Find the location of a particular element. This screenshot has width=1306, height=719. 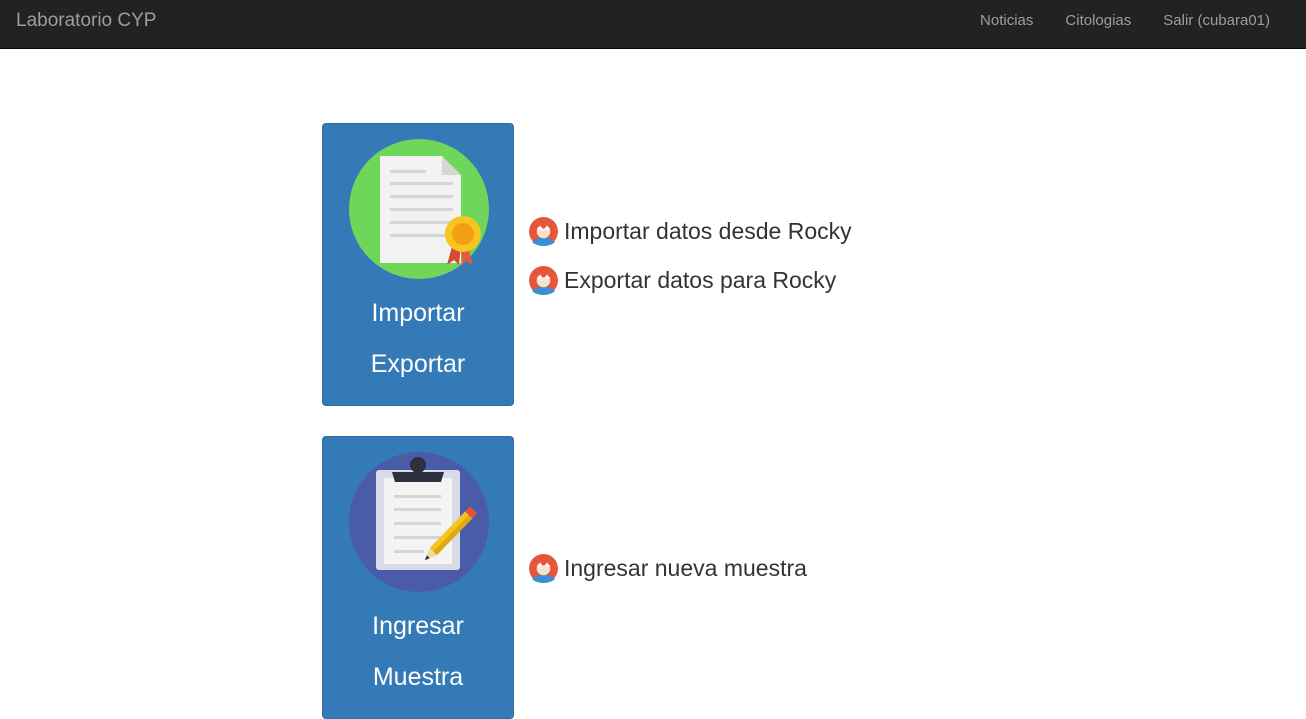

brand-link: Laboratorio CYP is located at coordinates (86, 24).